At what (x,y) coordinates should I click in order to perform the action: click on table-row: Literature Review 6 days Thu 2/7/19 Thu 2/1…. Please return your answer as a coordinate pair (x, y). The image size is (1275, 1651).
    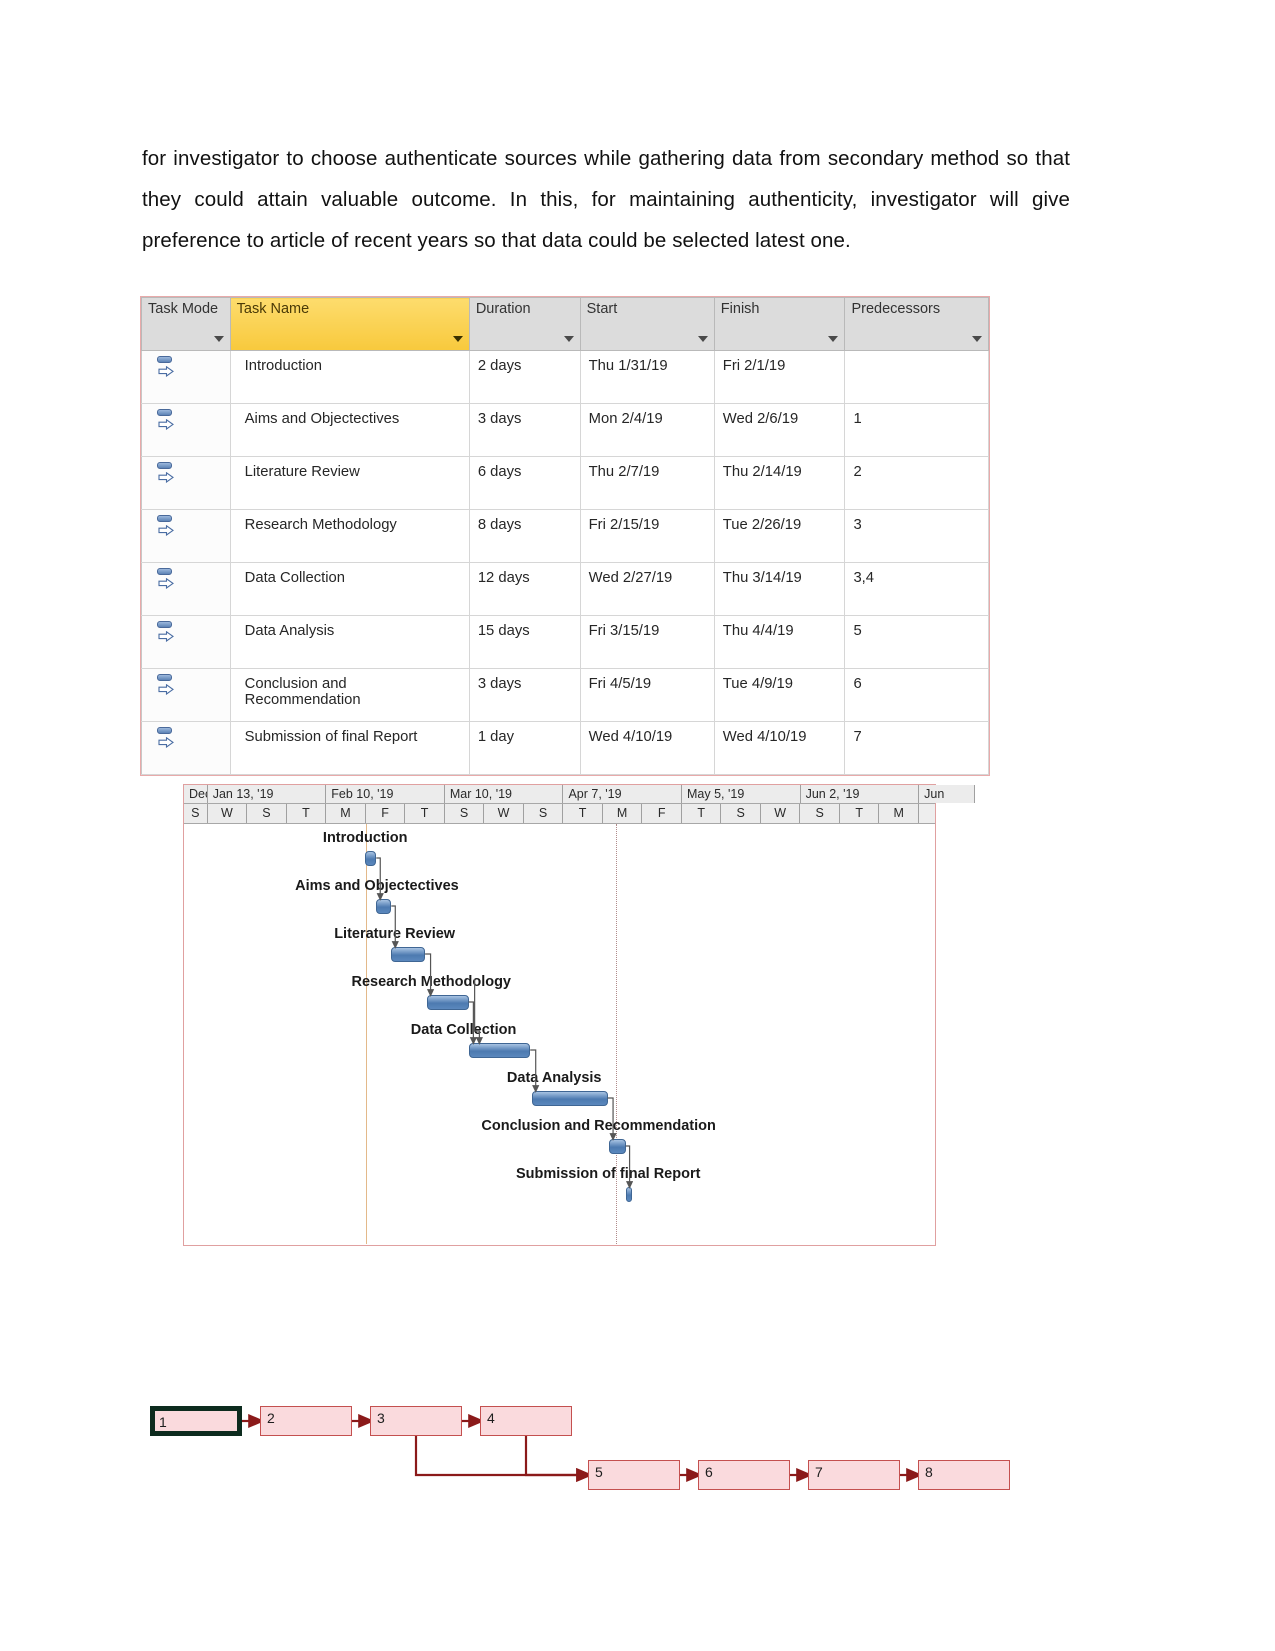
    Looking at the image, I should click on (565, 483).